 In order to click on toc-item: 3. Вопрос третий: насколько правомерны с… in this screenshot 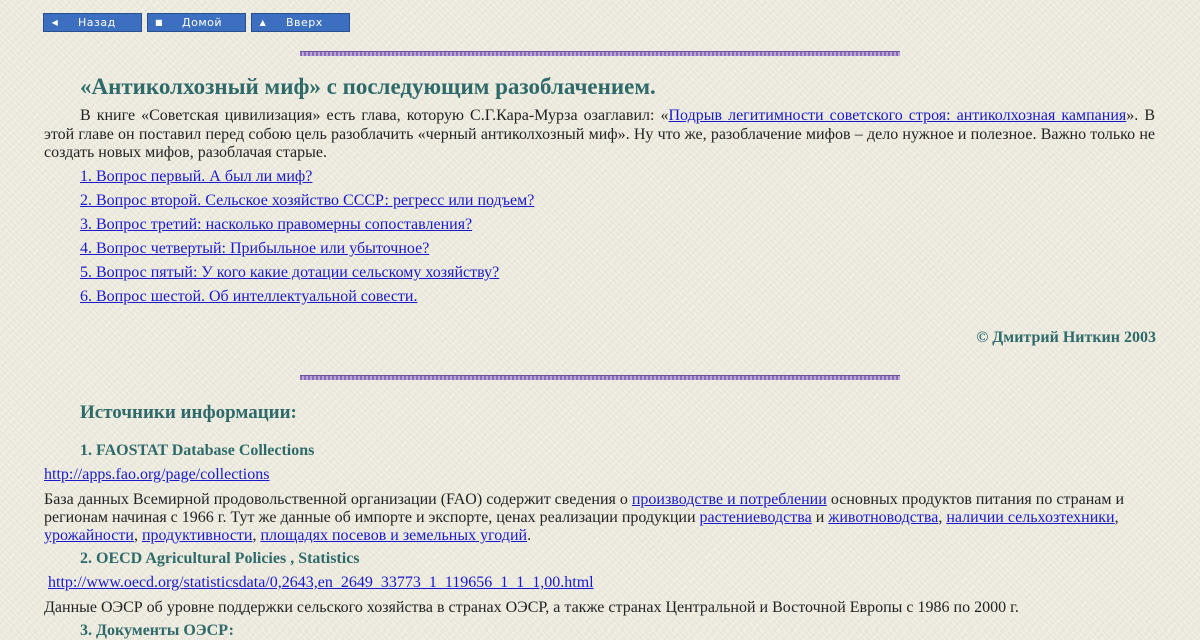, I will do `click(307, 227)`.